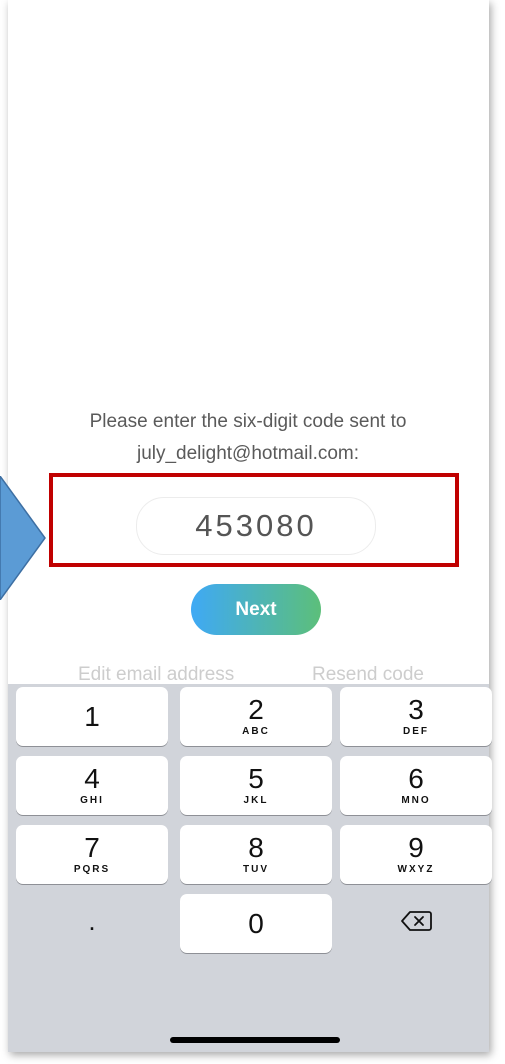  What do you see at coordinates (256, 778) in the screenshot?
I see `key-digit: 5` at bounding box center [256, 778].